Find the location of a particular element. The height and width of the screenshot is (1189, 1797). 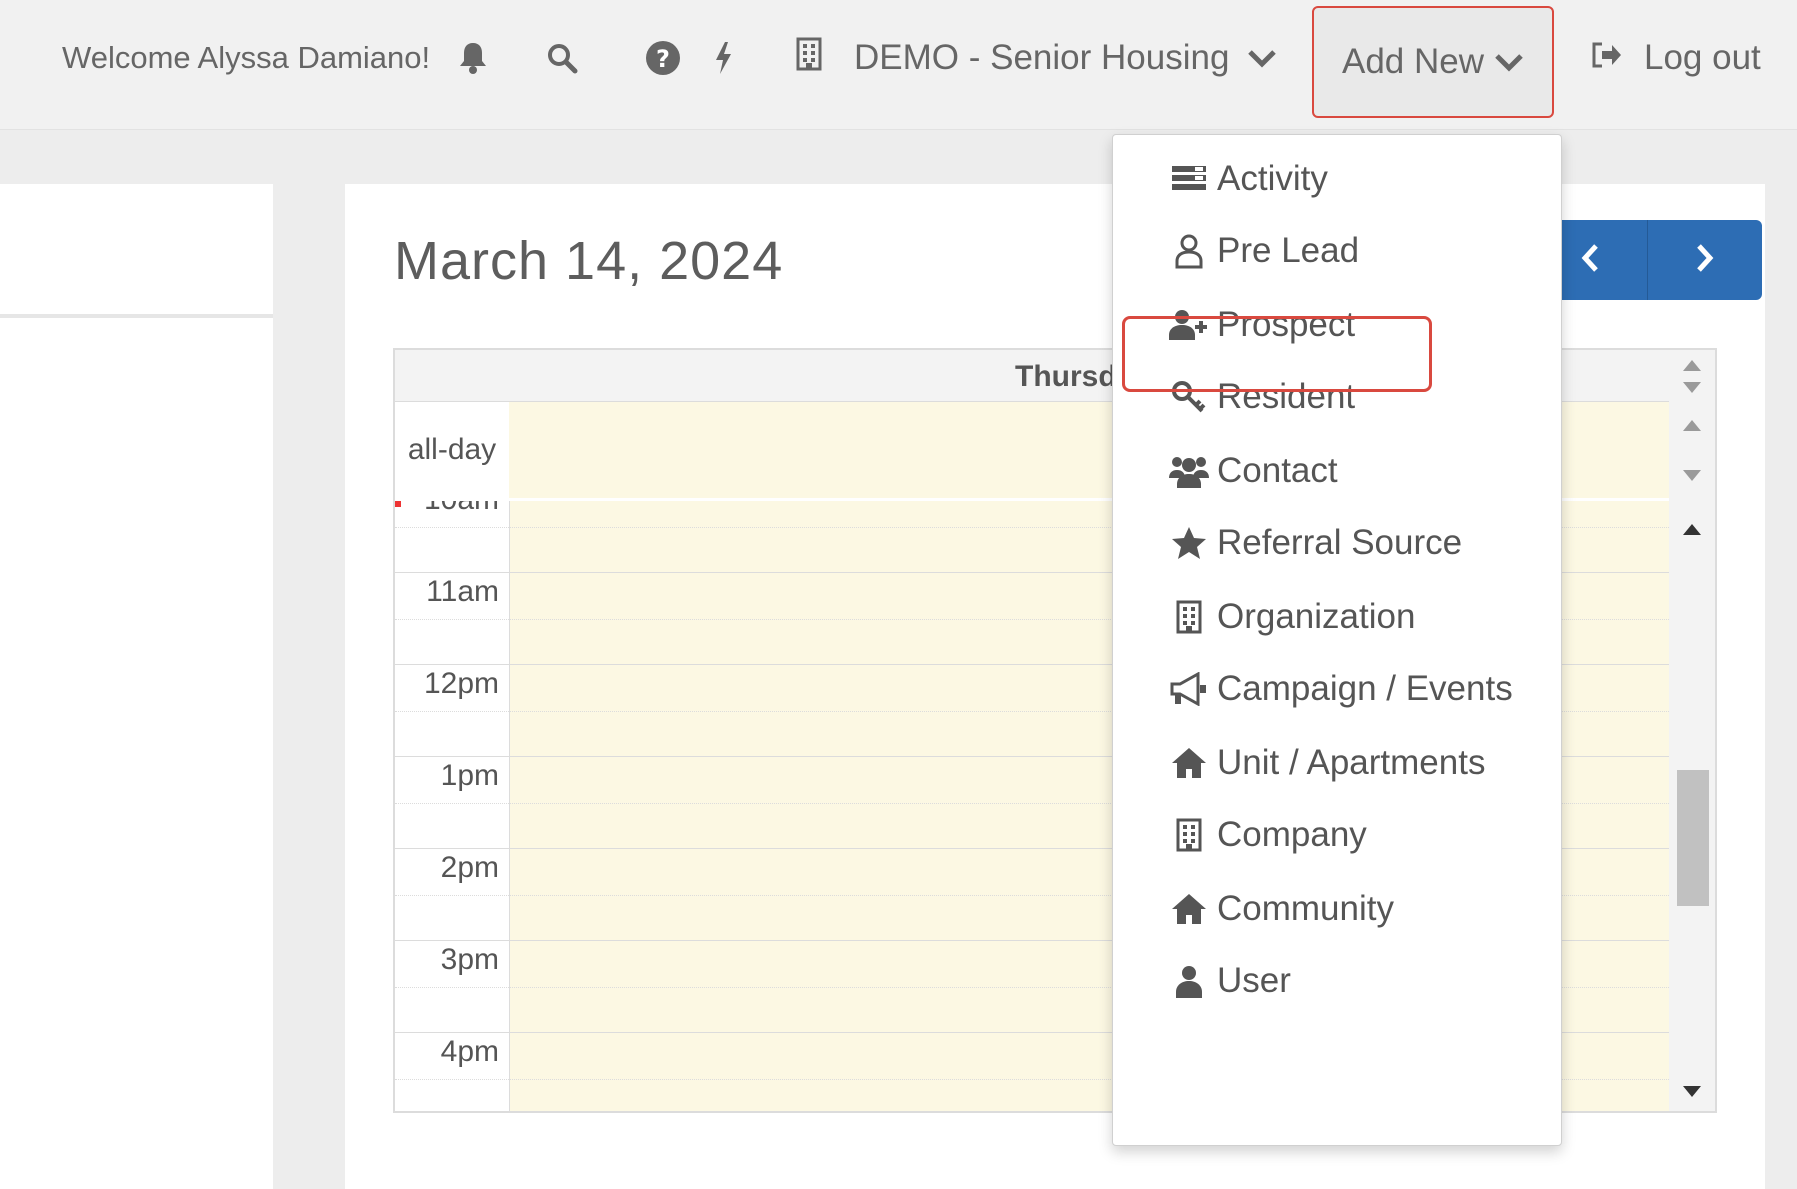

menu-item-label: Community is located at coordinates (1305, 908).